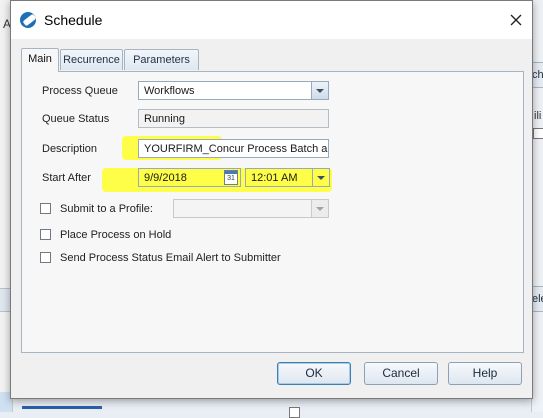 This screenshot has width=543, height=418. I want to click on ok-button: OK, so click(314, 373).